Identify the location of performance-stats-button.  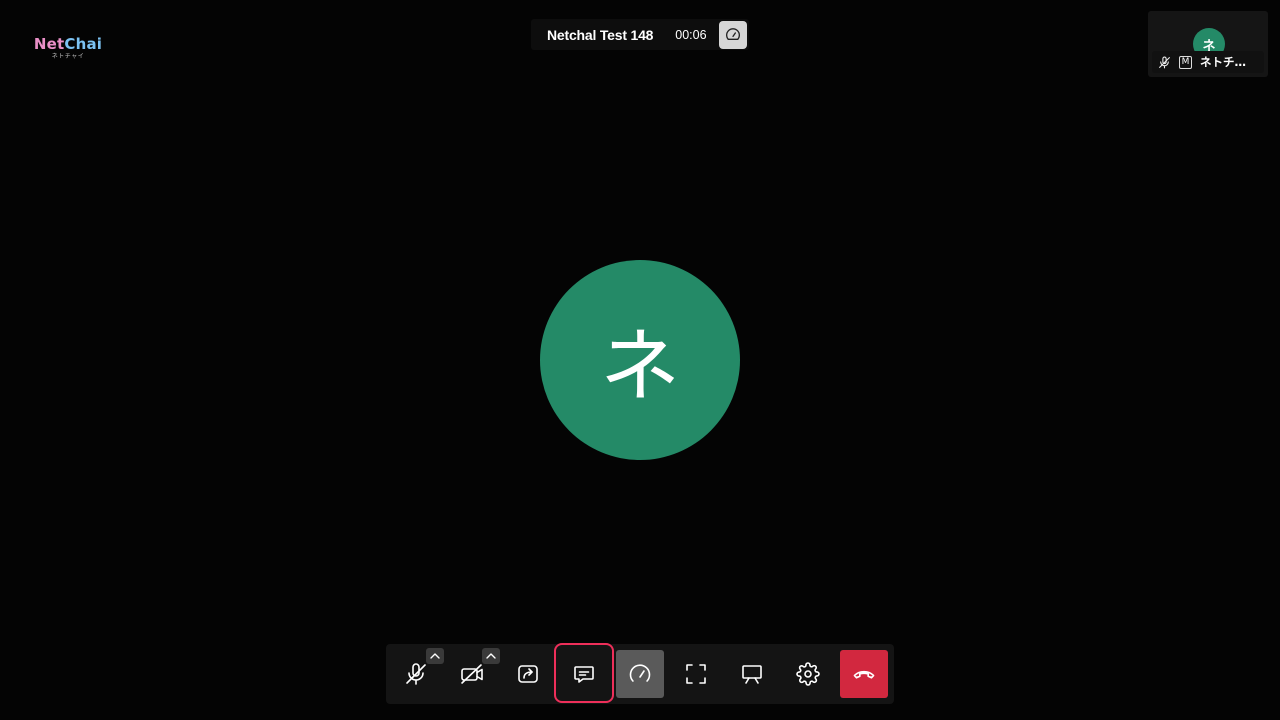
(640, 674).